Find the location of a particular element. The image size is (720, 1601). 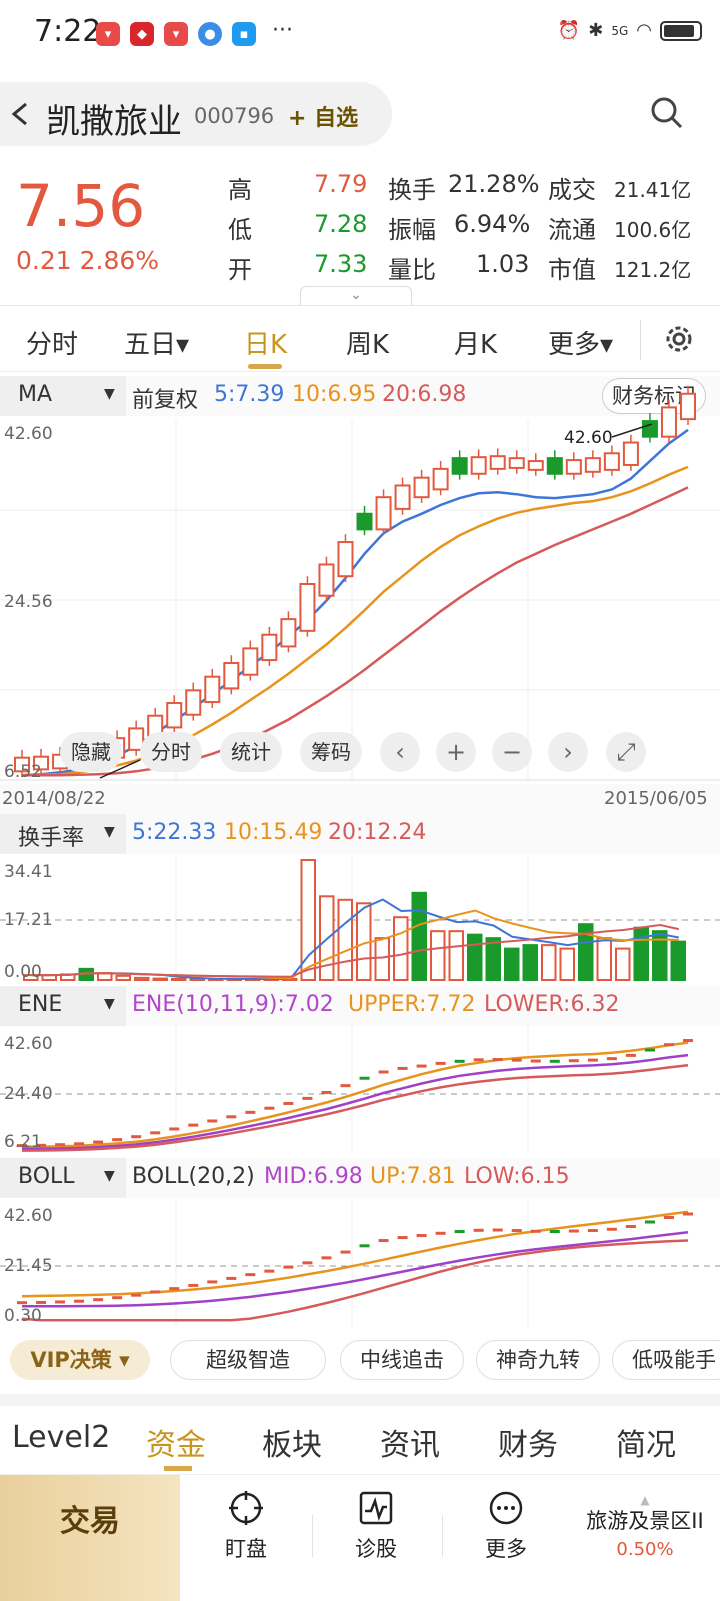

sector-index-button: ▲ 旅游及景区II 0.50% is located at coordinates (645, 1527).